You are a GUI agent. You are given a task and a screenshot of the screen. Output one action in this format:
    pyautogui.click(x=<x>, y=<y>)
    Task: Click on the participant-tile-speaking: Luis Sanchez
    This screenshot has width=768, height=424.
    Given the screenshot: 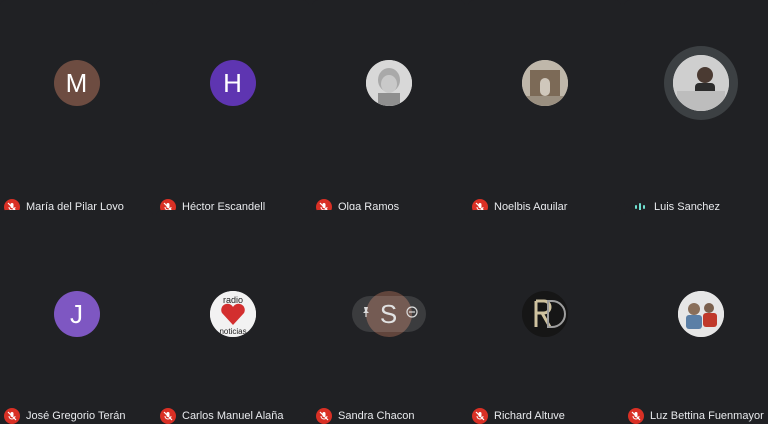 What is the action you would take?
    pyautogui.click(x=696, y=107)
    